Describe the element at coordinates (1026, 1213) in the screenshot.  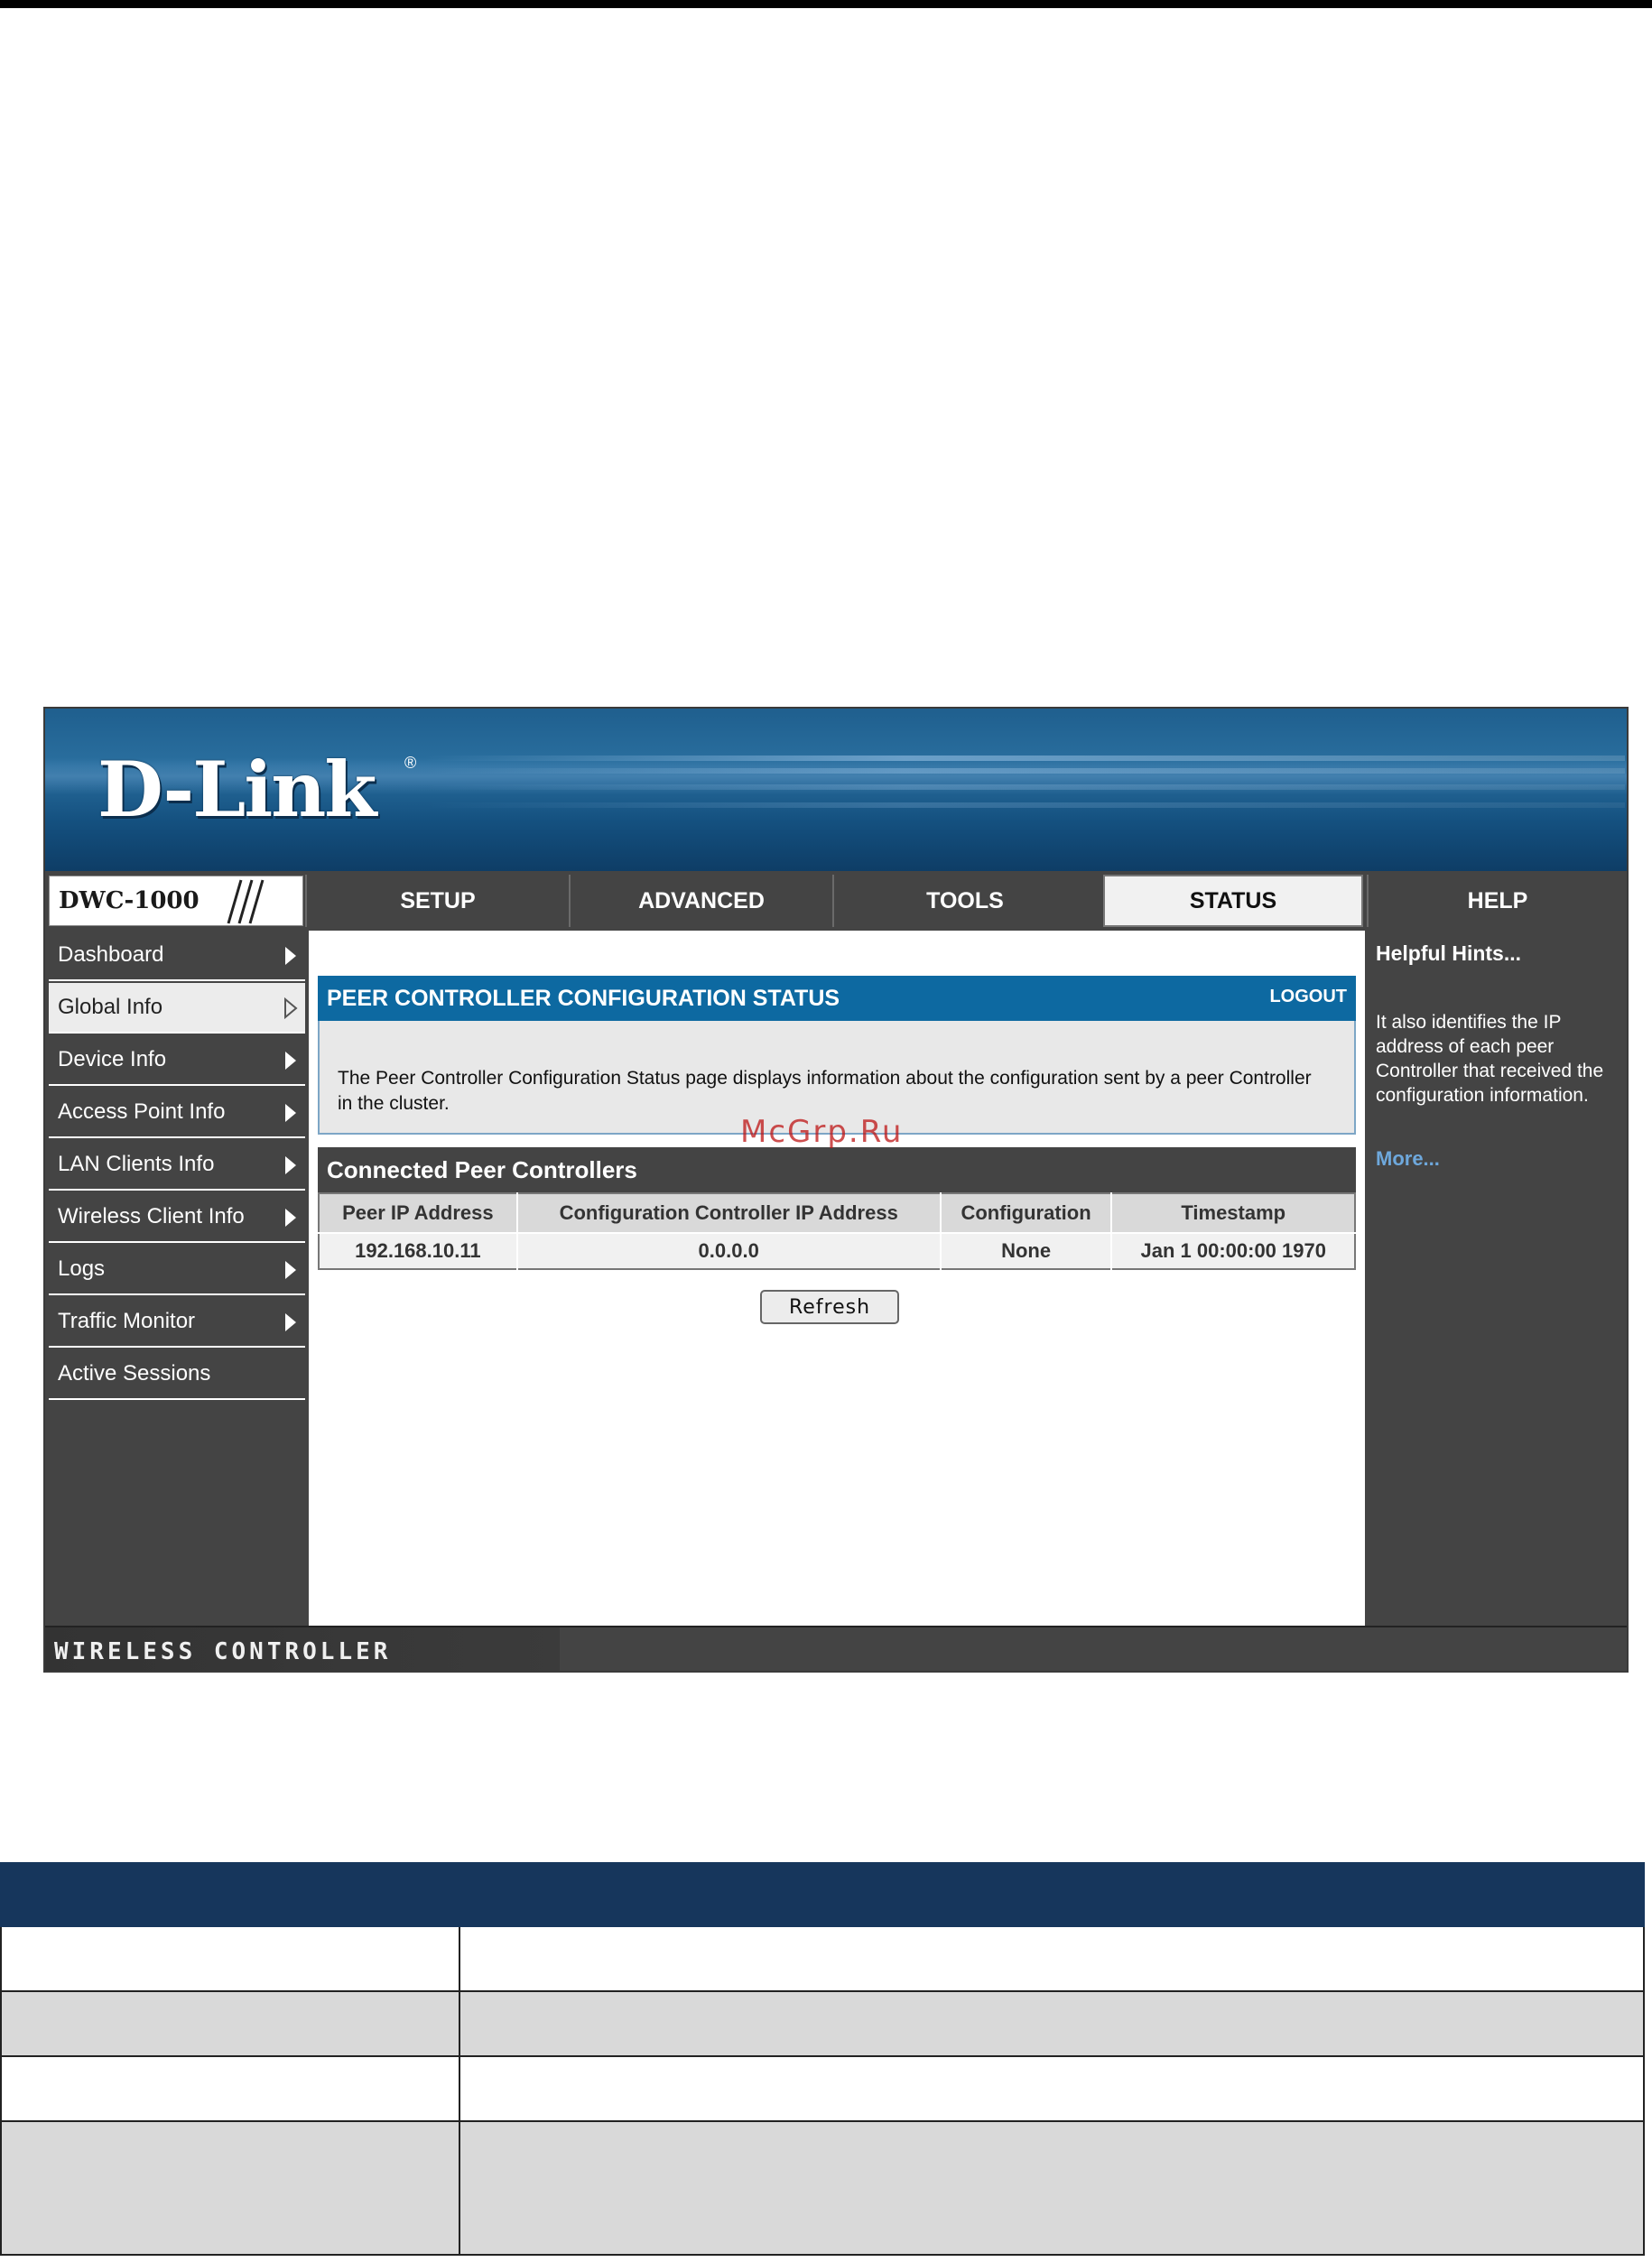
I see `column-header: Configuration` at that location.